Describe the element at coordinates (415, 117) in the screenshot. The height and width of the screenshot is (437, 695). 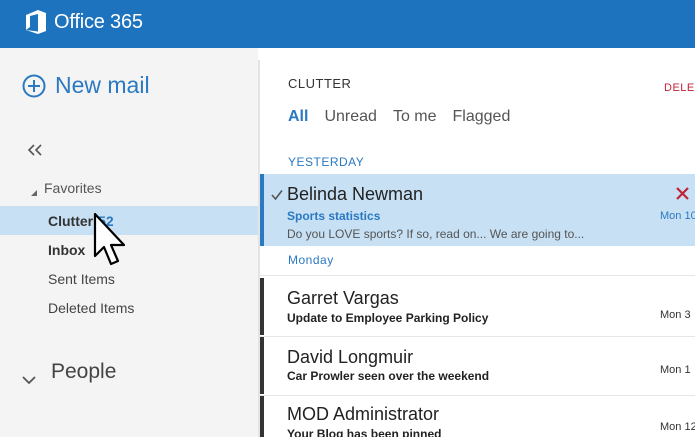
I see `filter-tab-to-me: To me` at that location.